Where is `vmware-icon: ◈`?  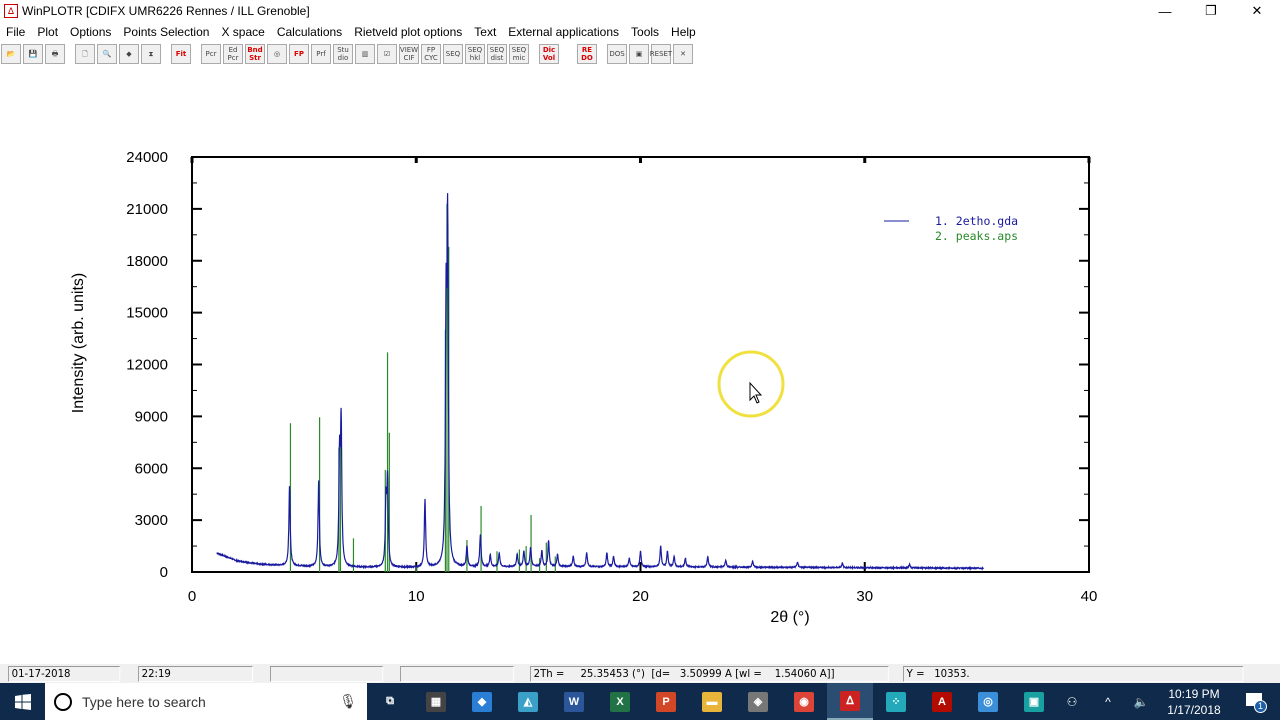
vmware-icon: ◈ is located at coordinates (758, 701).